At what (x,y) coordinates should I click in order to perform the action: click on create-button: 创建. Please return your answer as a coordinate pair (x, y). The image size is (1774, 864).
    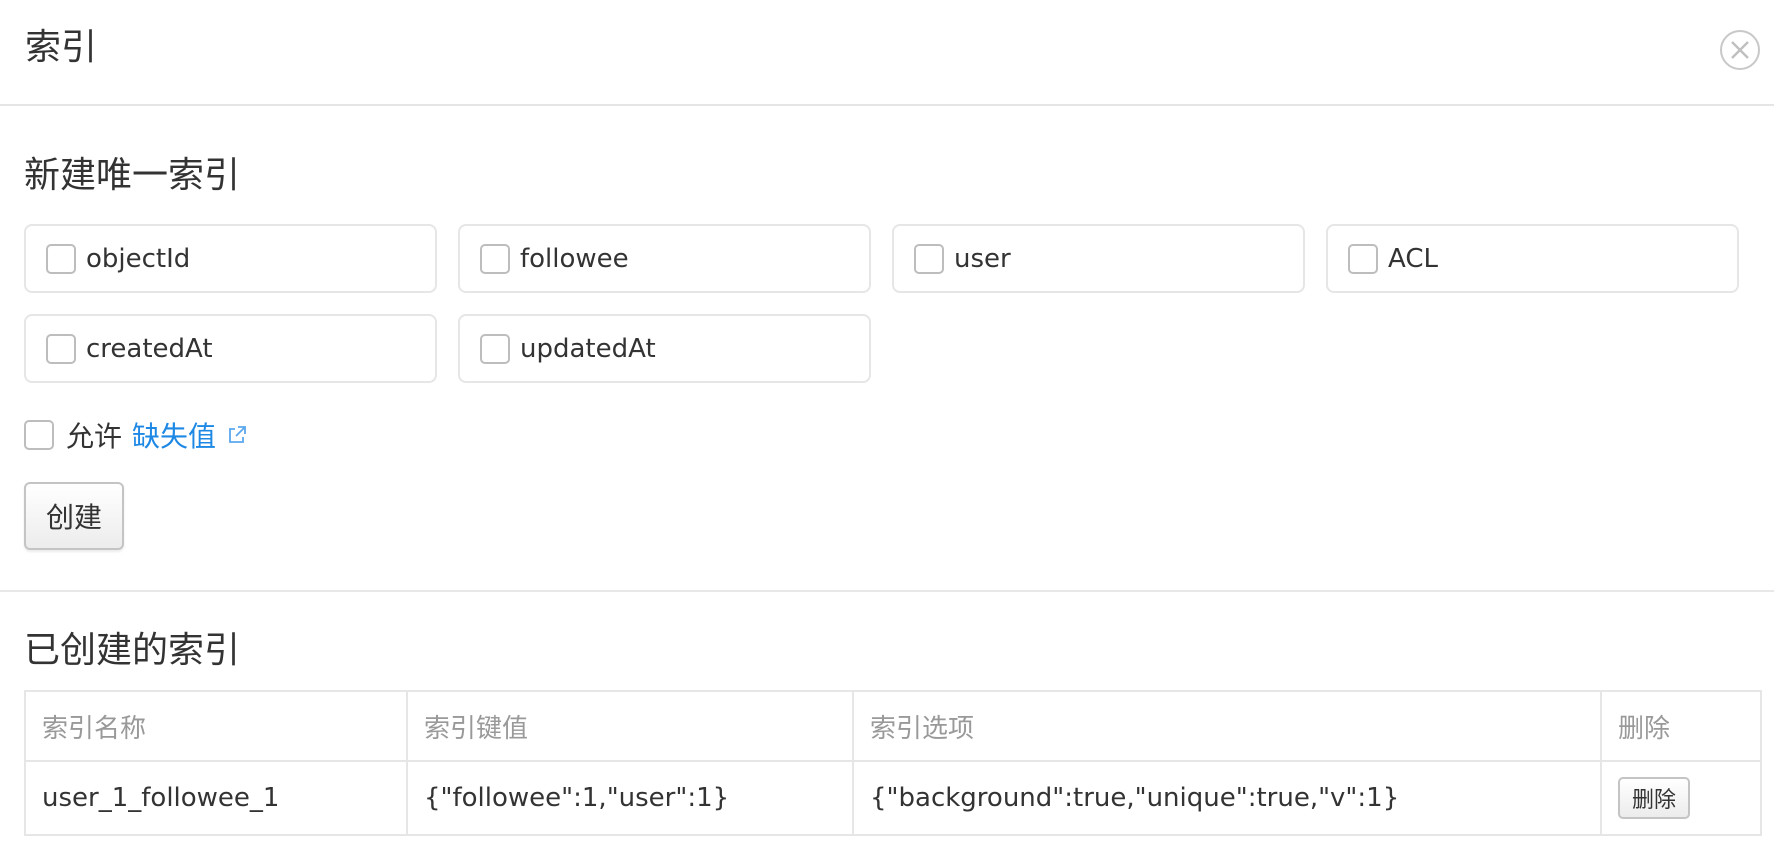
    Looking at the image, I should click on (74, 516).